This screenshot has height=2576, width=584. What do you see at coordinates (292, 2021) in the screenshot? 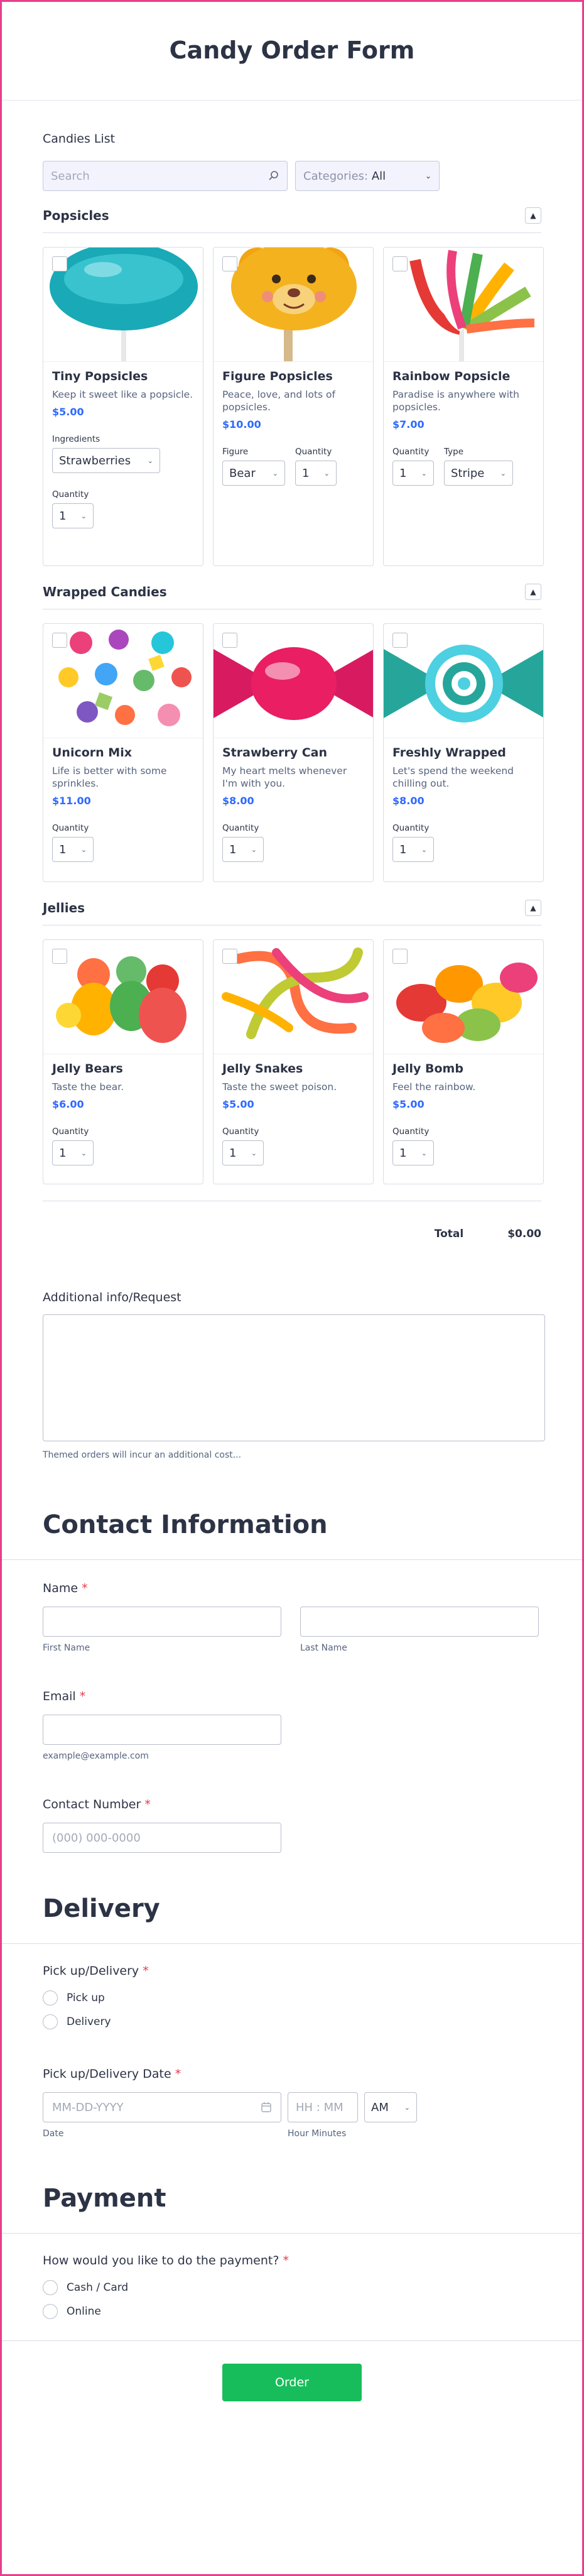
I see `radio-delivery: Delivery` at bounding box center [292, 2021].